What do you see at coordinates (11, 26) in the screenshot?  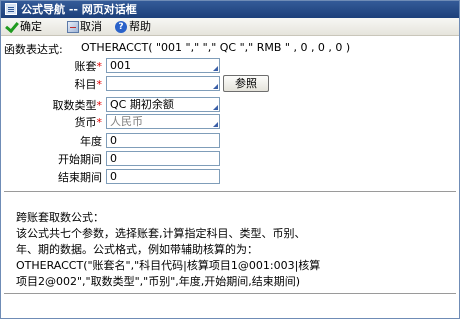 I see `checkmark-icon` at bounding box center [11, 26].